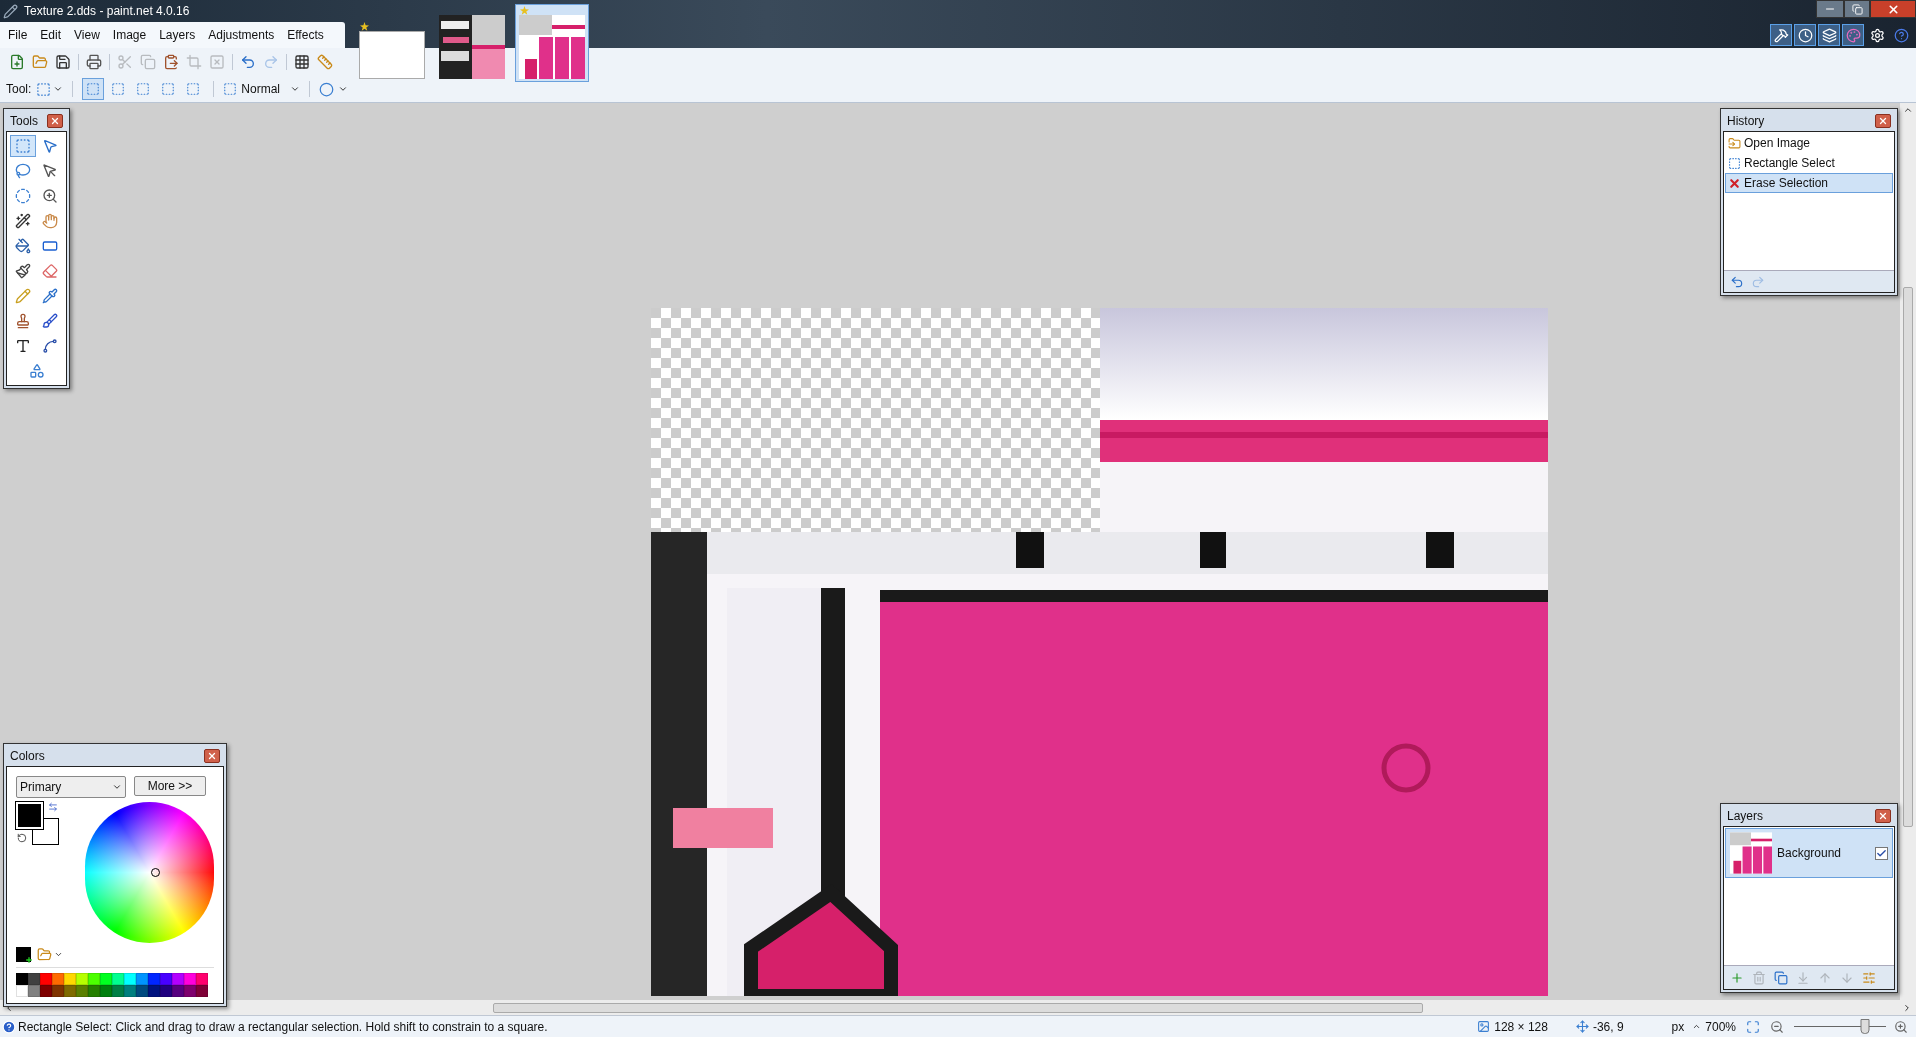 The width and height of the screenshot is (1916, 1037). I want to click on history-item: Erase Selection, so click(1809, 183).